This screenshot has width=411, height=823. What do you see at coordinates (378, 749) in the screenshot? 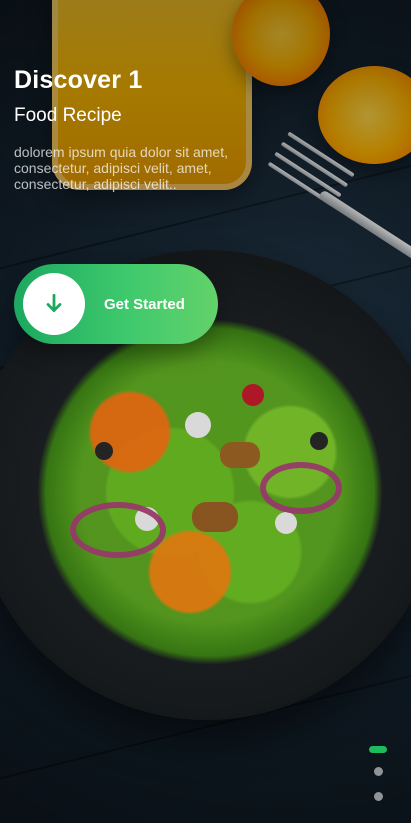
I see `pagination-dot-active` at bounding box center [378, 749].